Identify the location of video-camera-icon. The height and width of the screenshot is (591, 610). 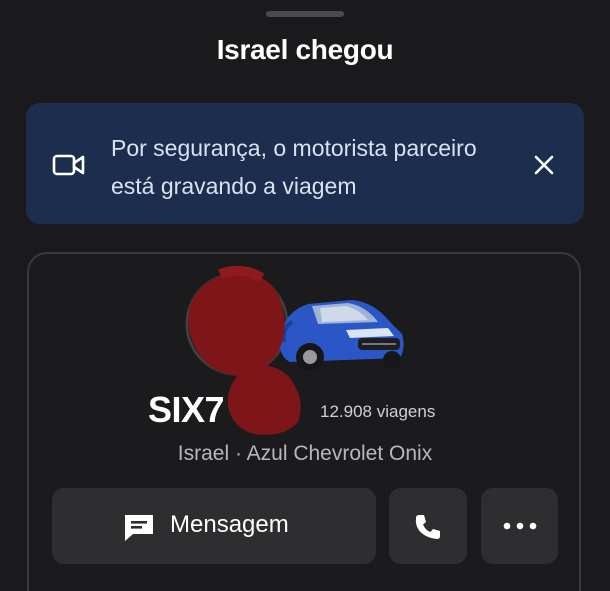
(68, 165).